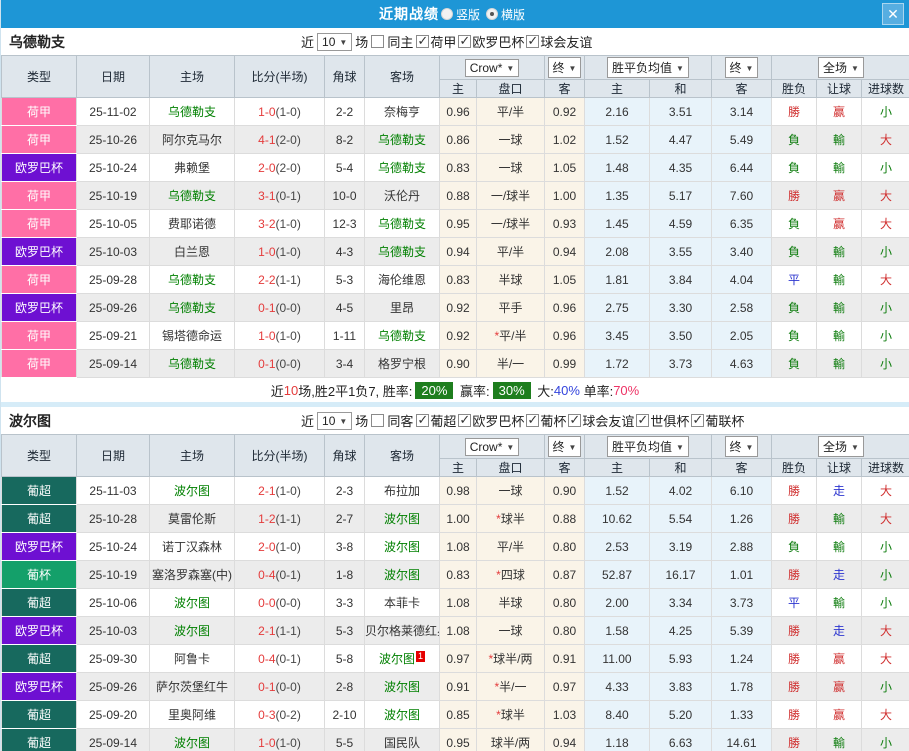 The image size is (909, 751). Describe the element at coordinates (402, 223) in the screenshot. I see `away-team: 乌德勒支` at that location.